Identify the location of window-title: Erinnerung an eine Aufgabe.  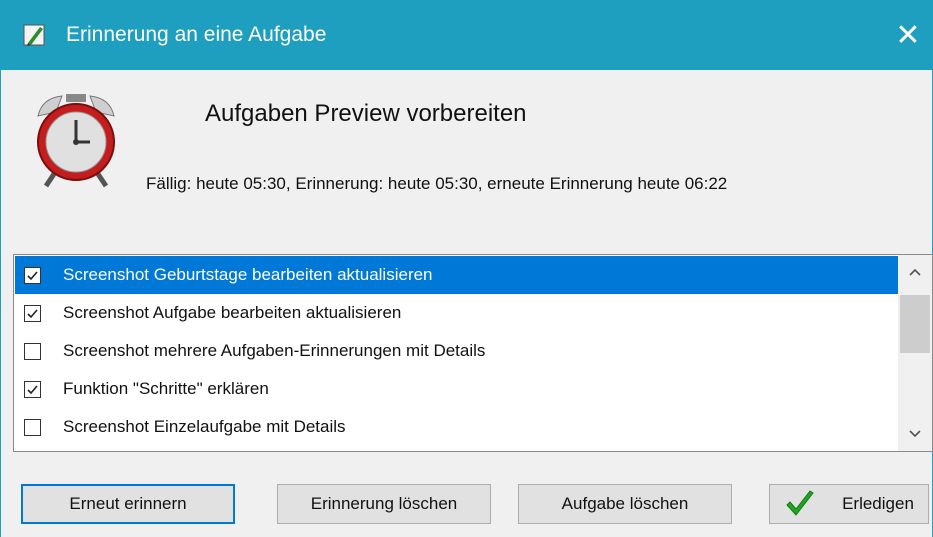
(196, 34).